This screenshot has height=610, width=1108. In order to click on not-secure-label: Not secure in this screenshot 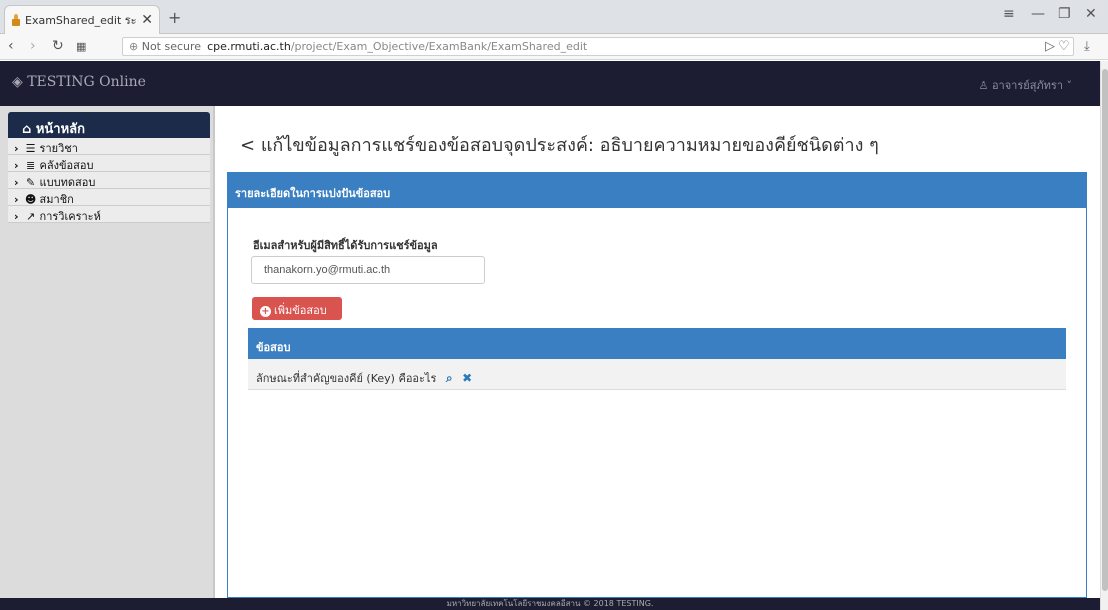, I will do `click(171, 46)`.